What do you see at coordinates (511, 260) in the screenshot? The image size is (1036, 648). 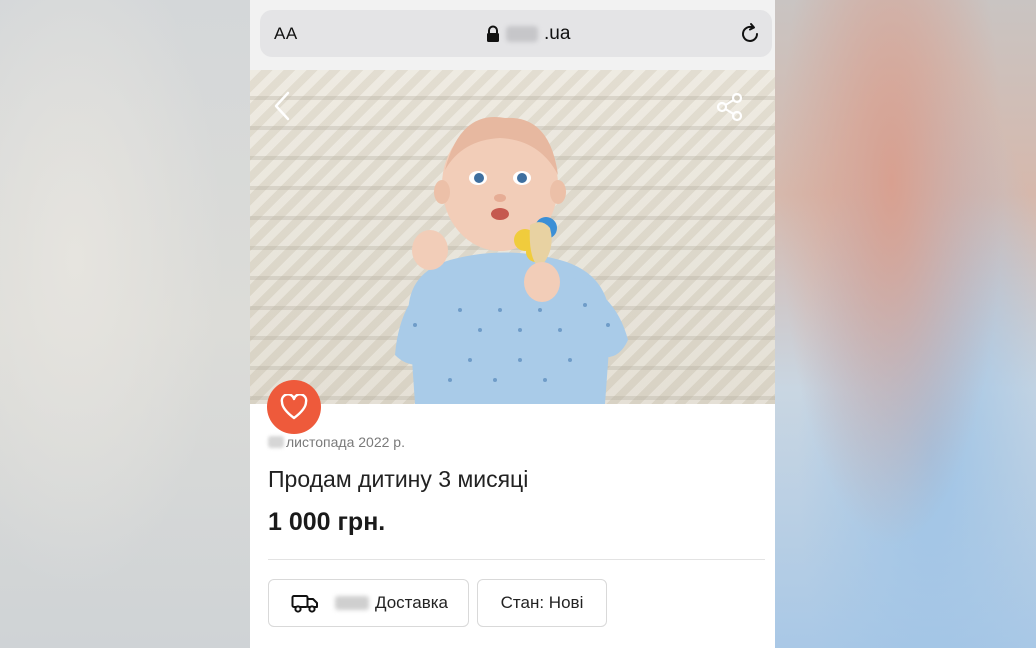 I see `baby-photo-illustration` at bounding box center [511, 260].